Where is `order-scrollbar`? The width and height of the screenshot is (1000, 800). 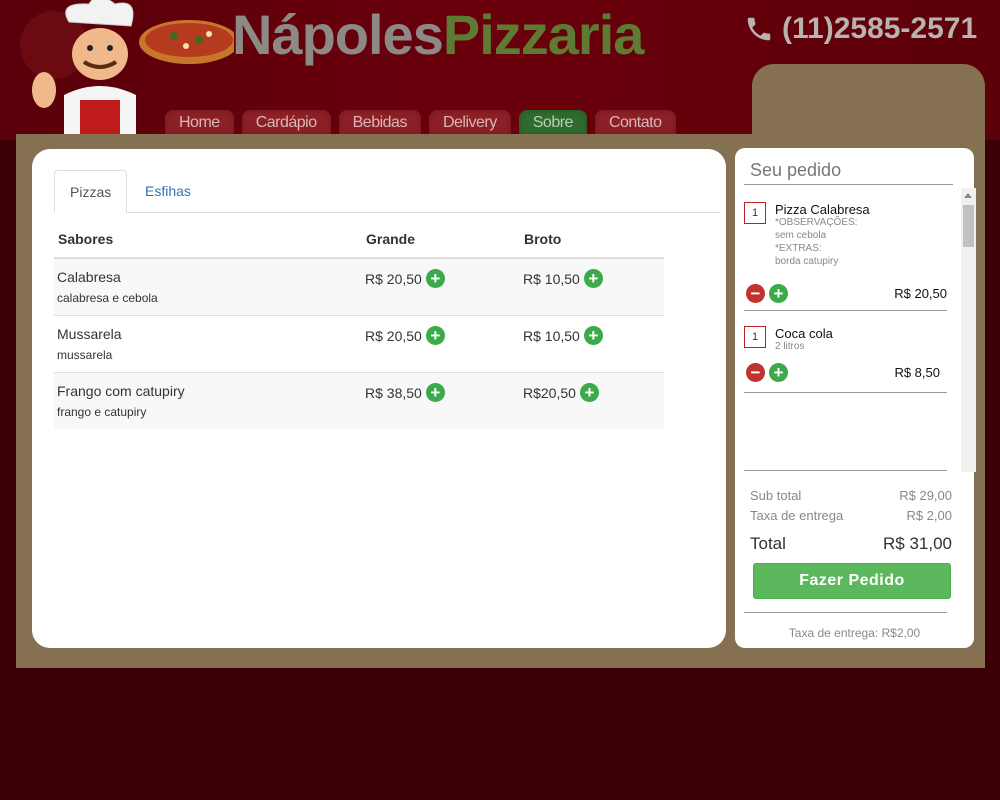
order-scrollbar is located at coordinates (968, 330).